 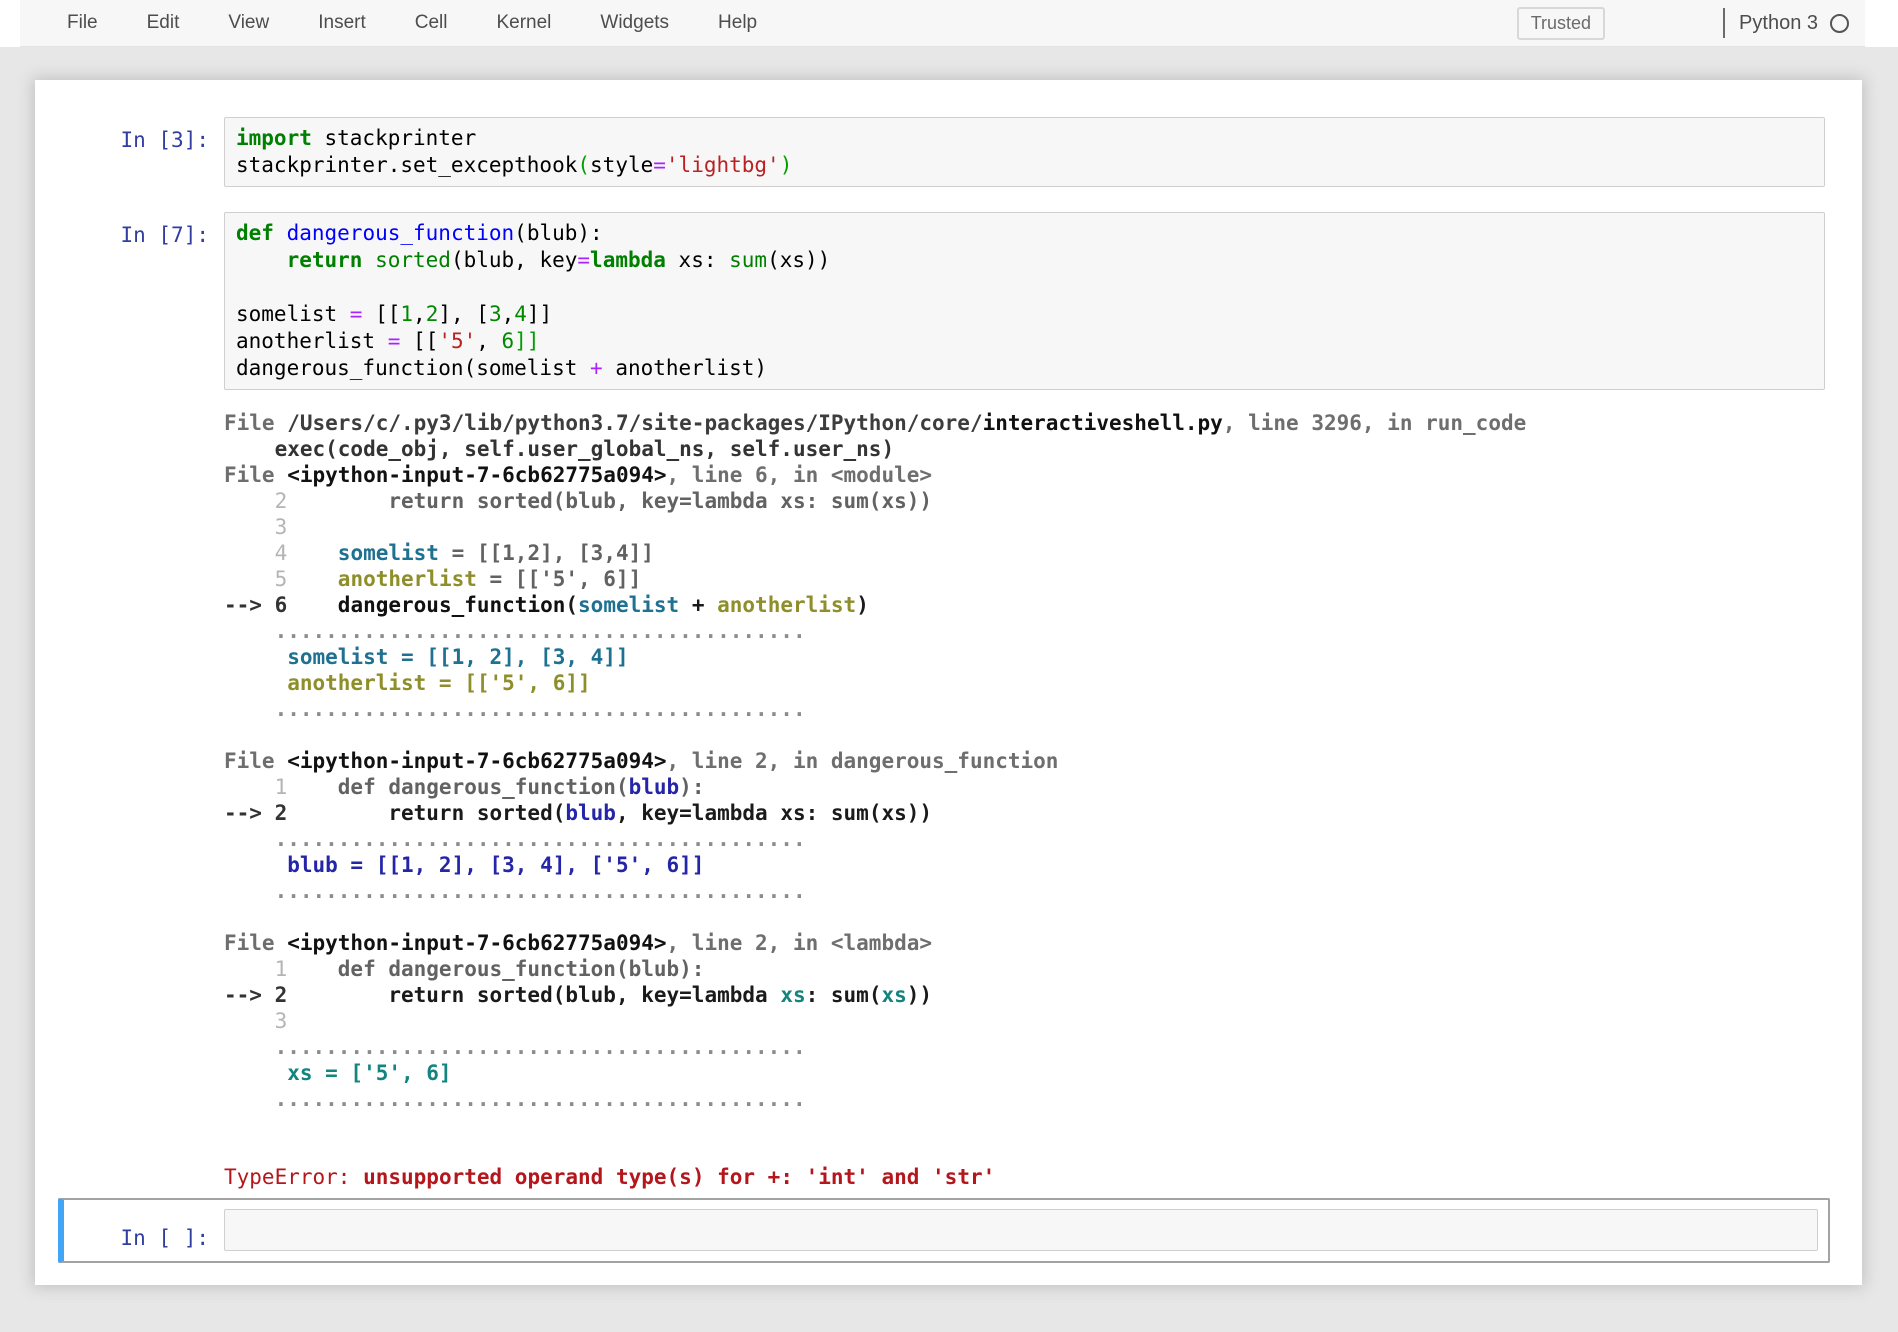 I want to click on menu-help: Help, so click(x=737, y=23).